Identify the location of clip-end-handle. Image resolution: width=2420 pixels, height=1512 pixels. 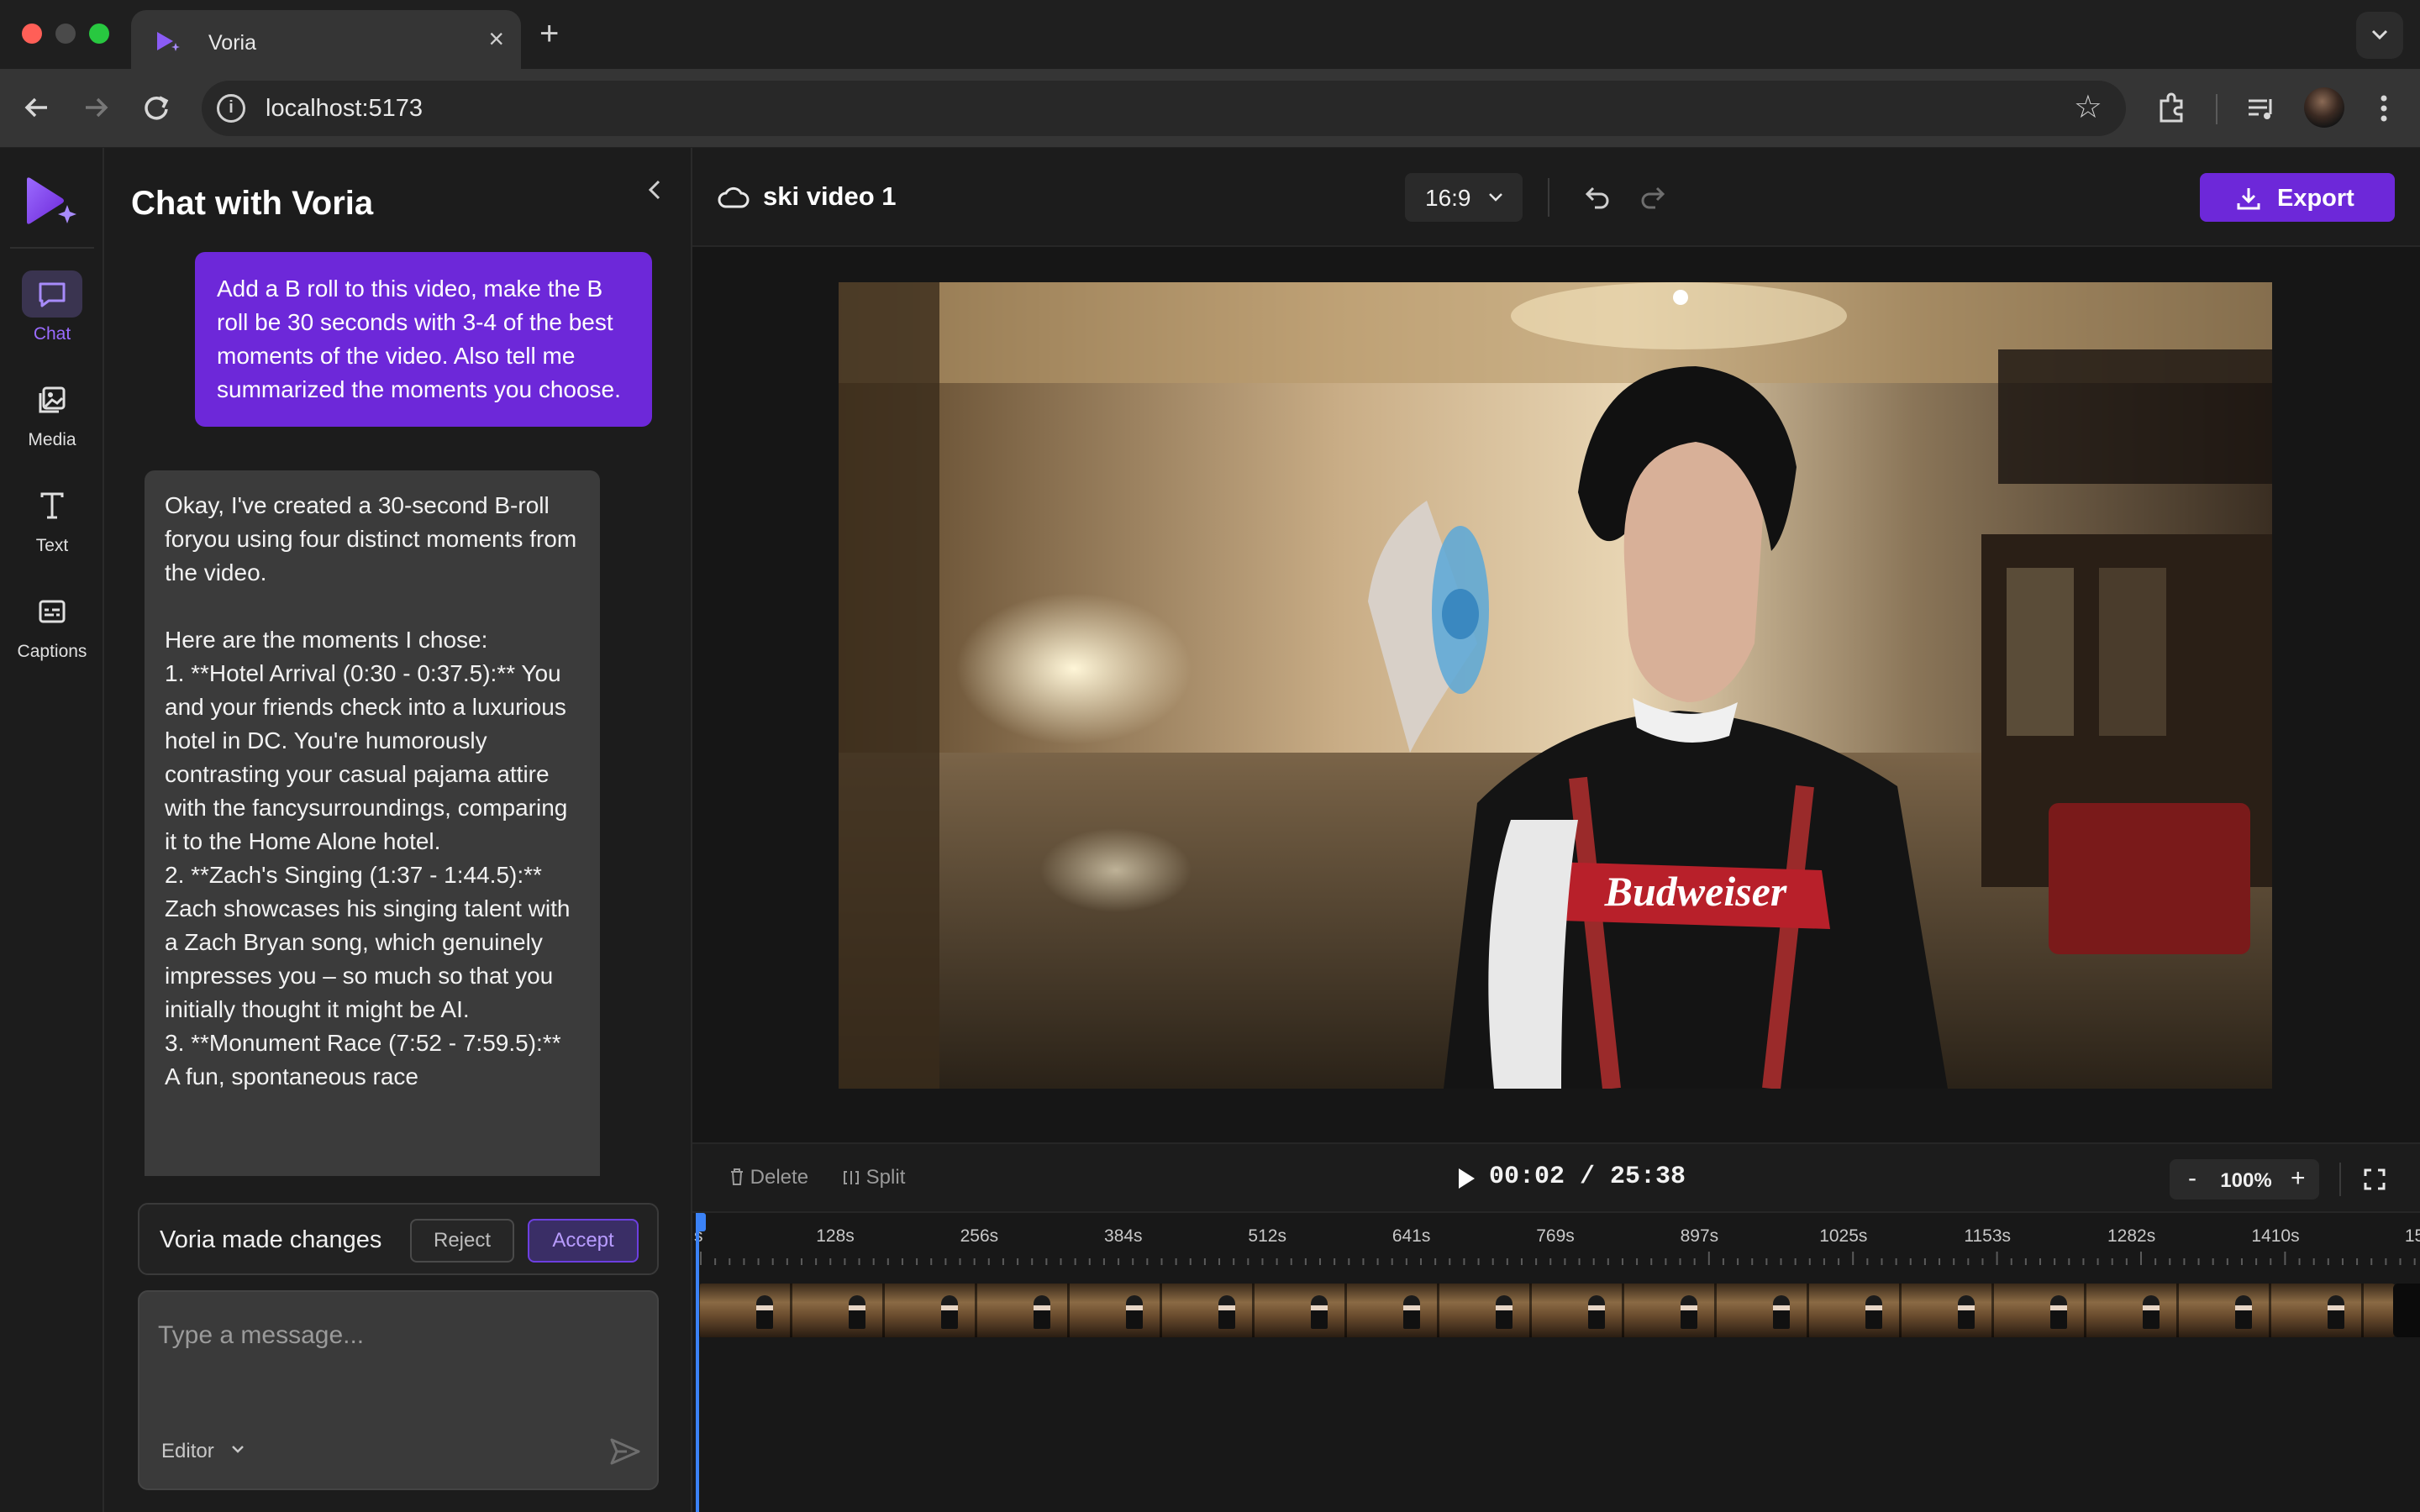
(2406, 1310).